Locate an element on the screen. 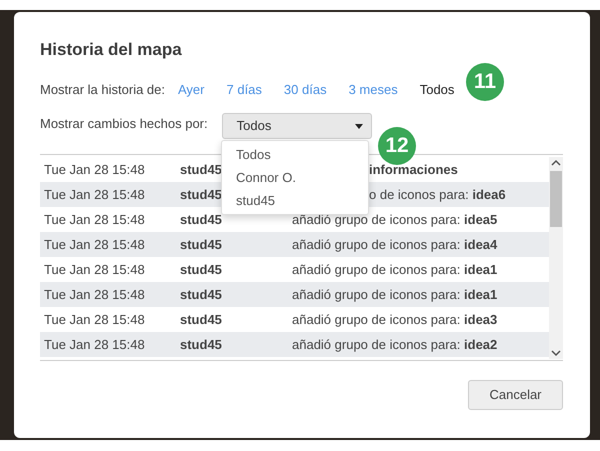  filter-label: Mostrar la historia de: is located at coordinates (102, 90).